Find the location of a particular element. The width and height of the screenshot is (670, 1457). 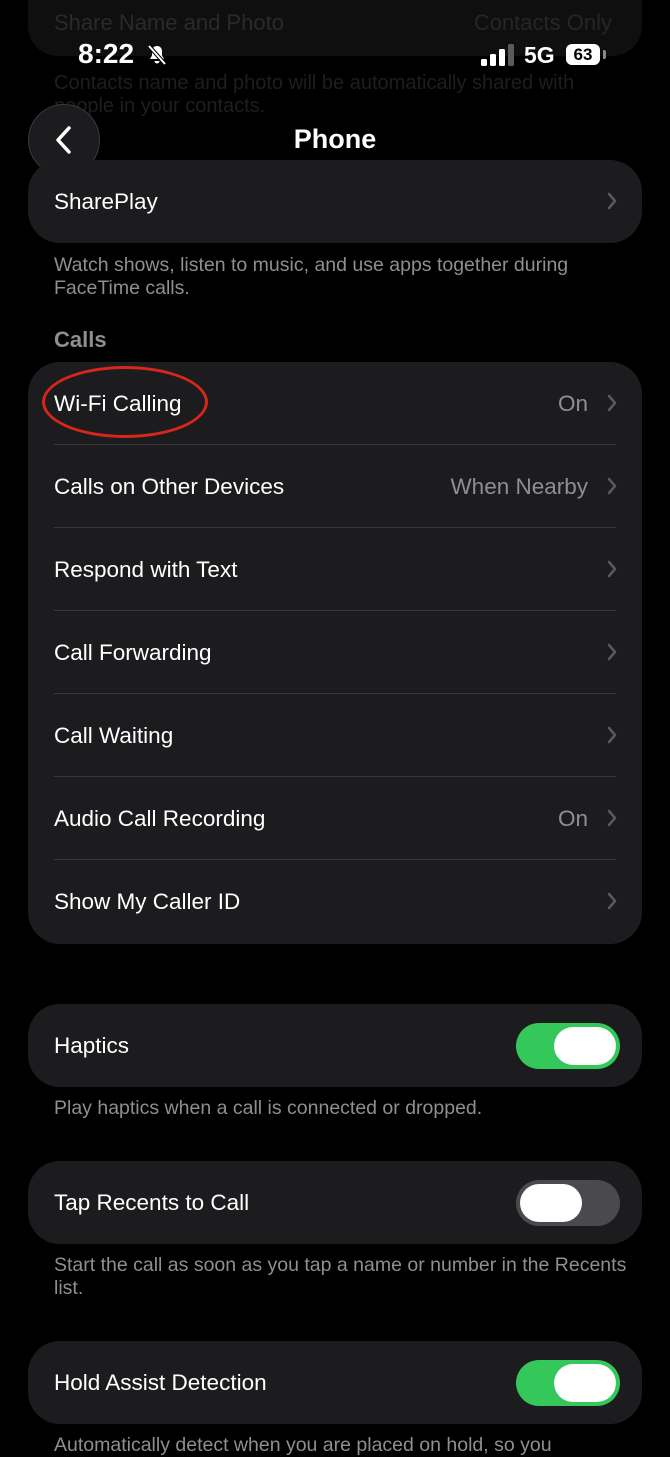

shareplay-row: SharePlay is located at coordinates (335, 201).